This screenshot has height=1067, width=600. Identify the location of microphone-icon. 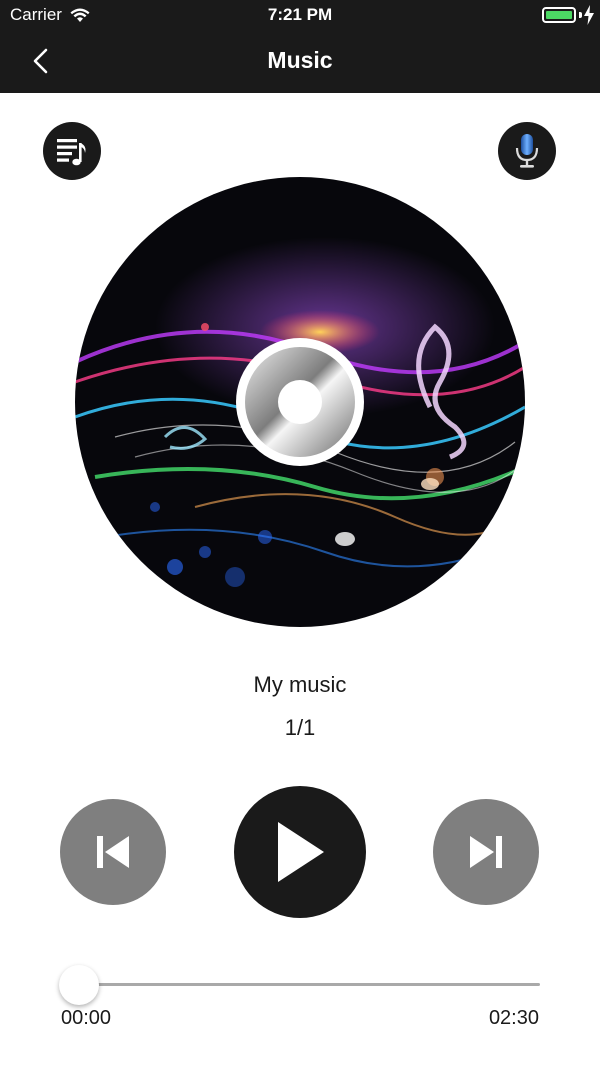
(527, 151).